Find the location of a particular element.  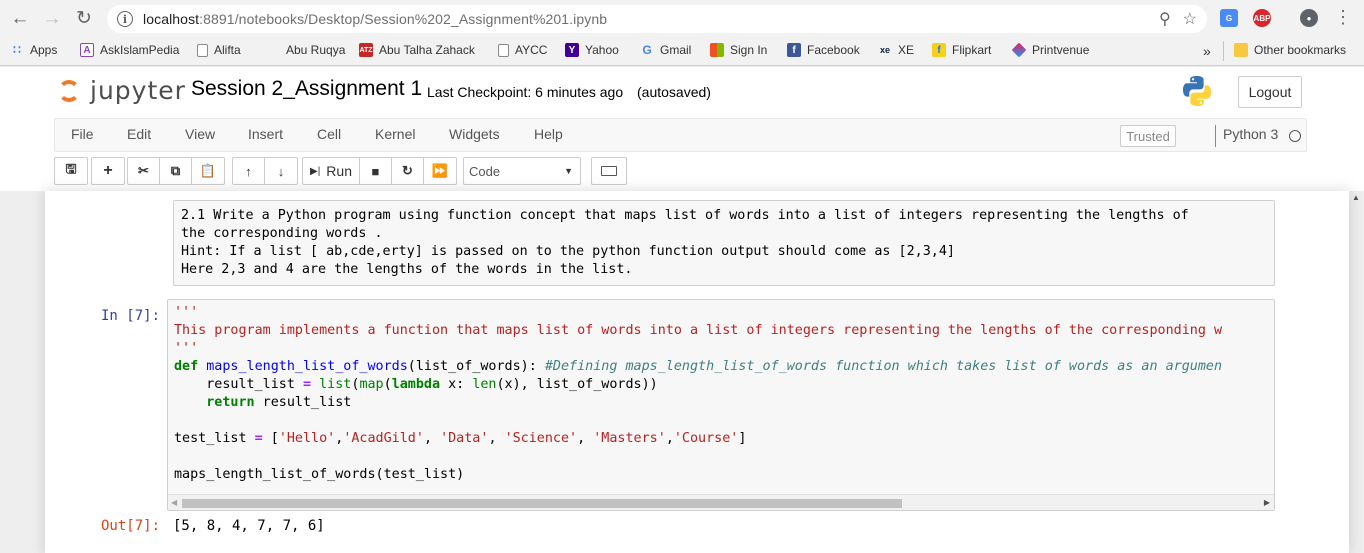

copy-icon: ⧉ is located at coordinates (176, 171).